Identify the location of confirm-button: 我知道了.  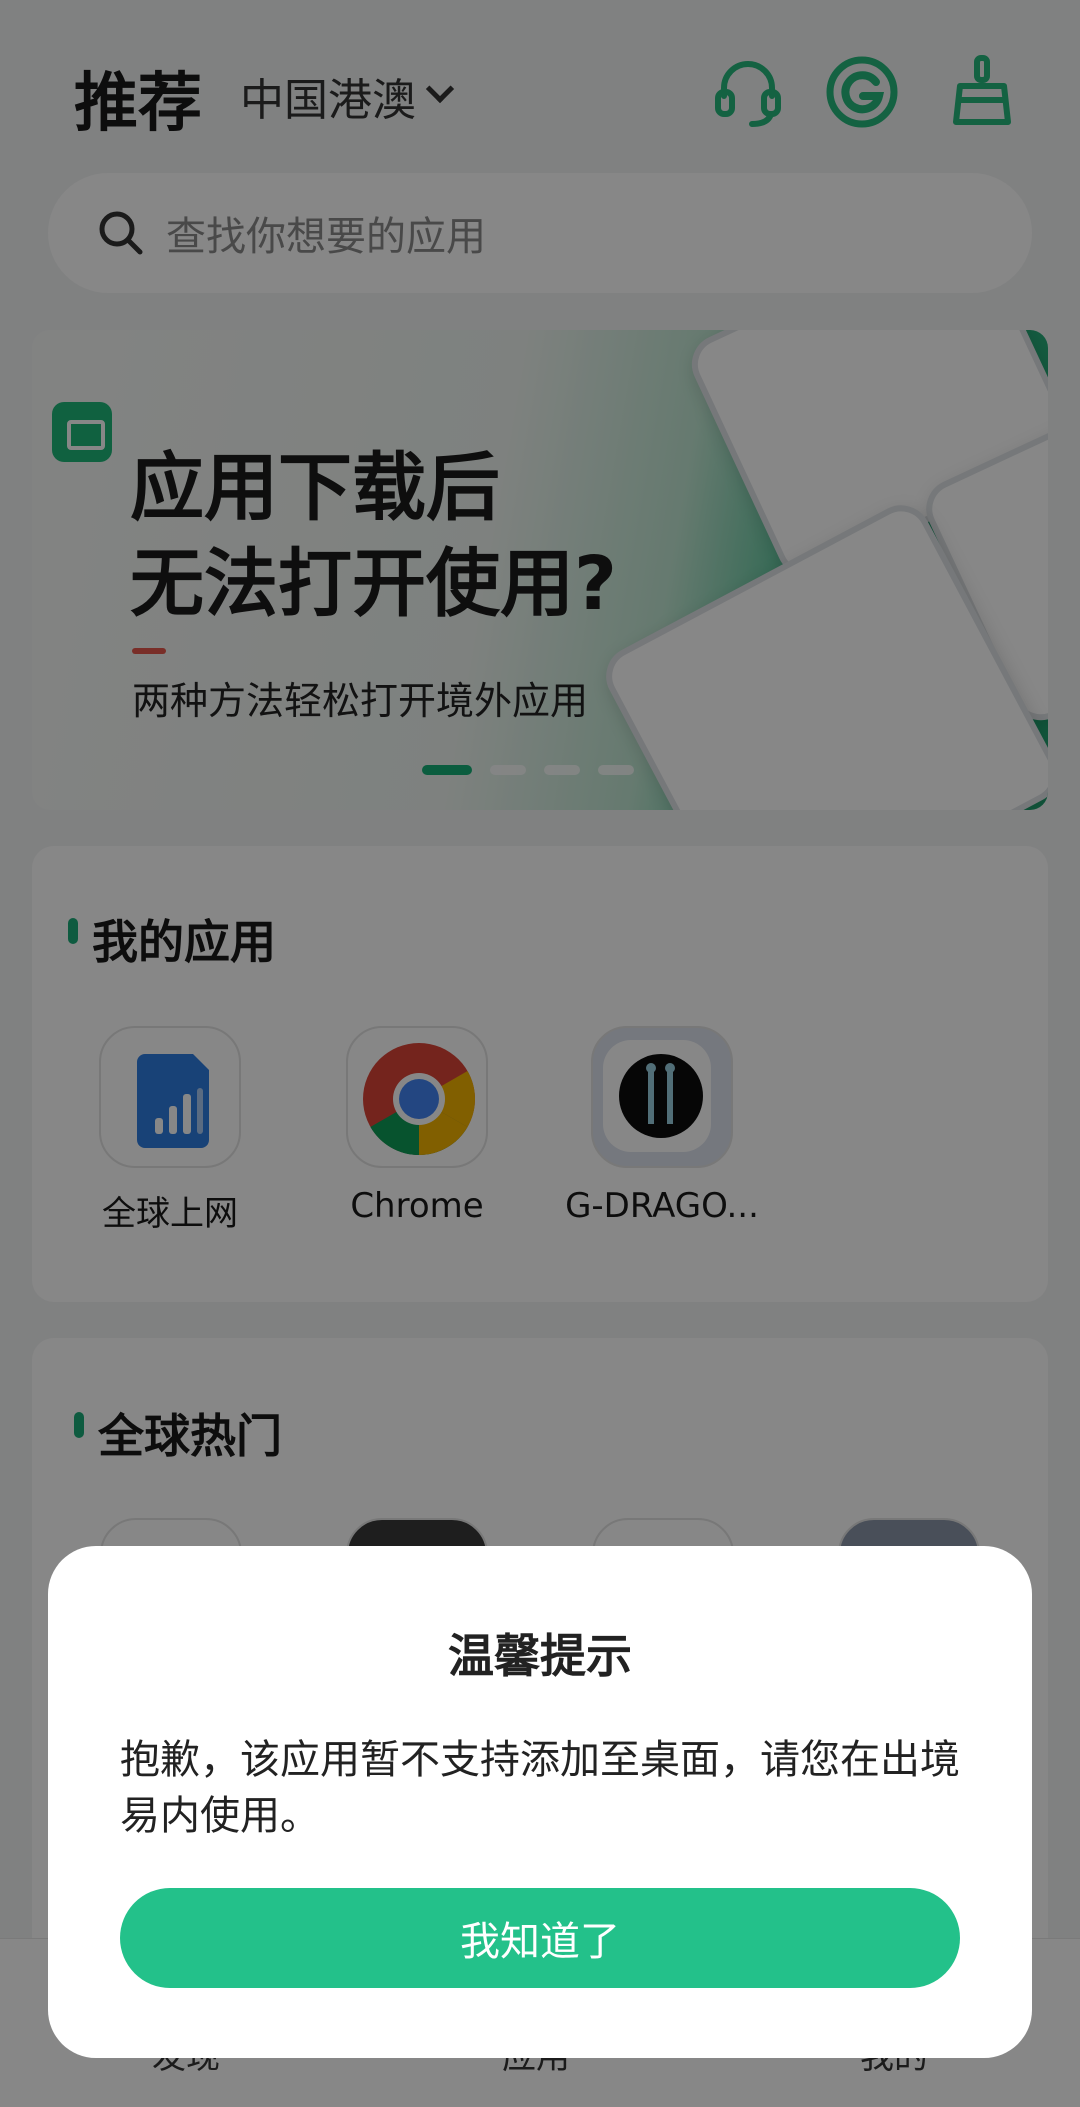
(540, 1938).